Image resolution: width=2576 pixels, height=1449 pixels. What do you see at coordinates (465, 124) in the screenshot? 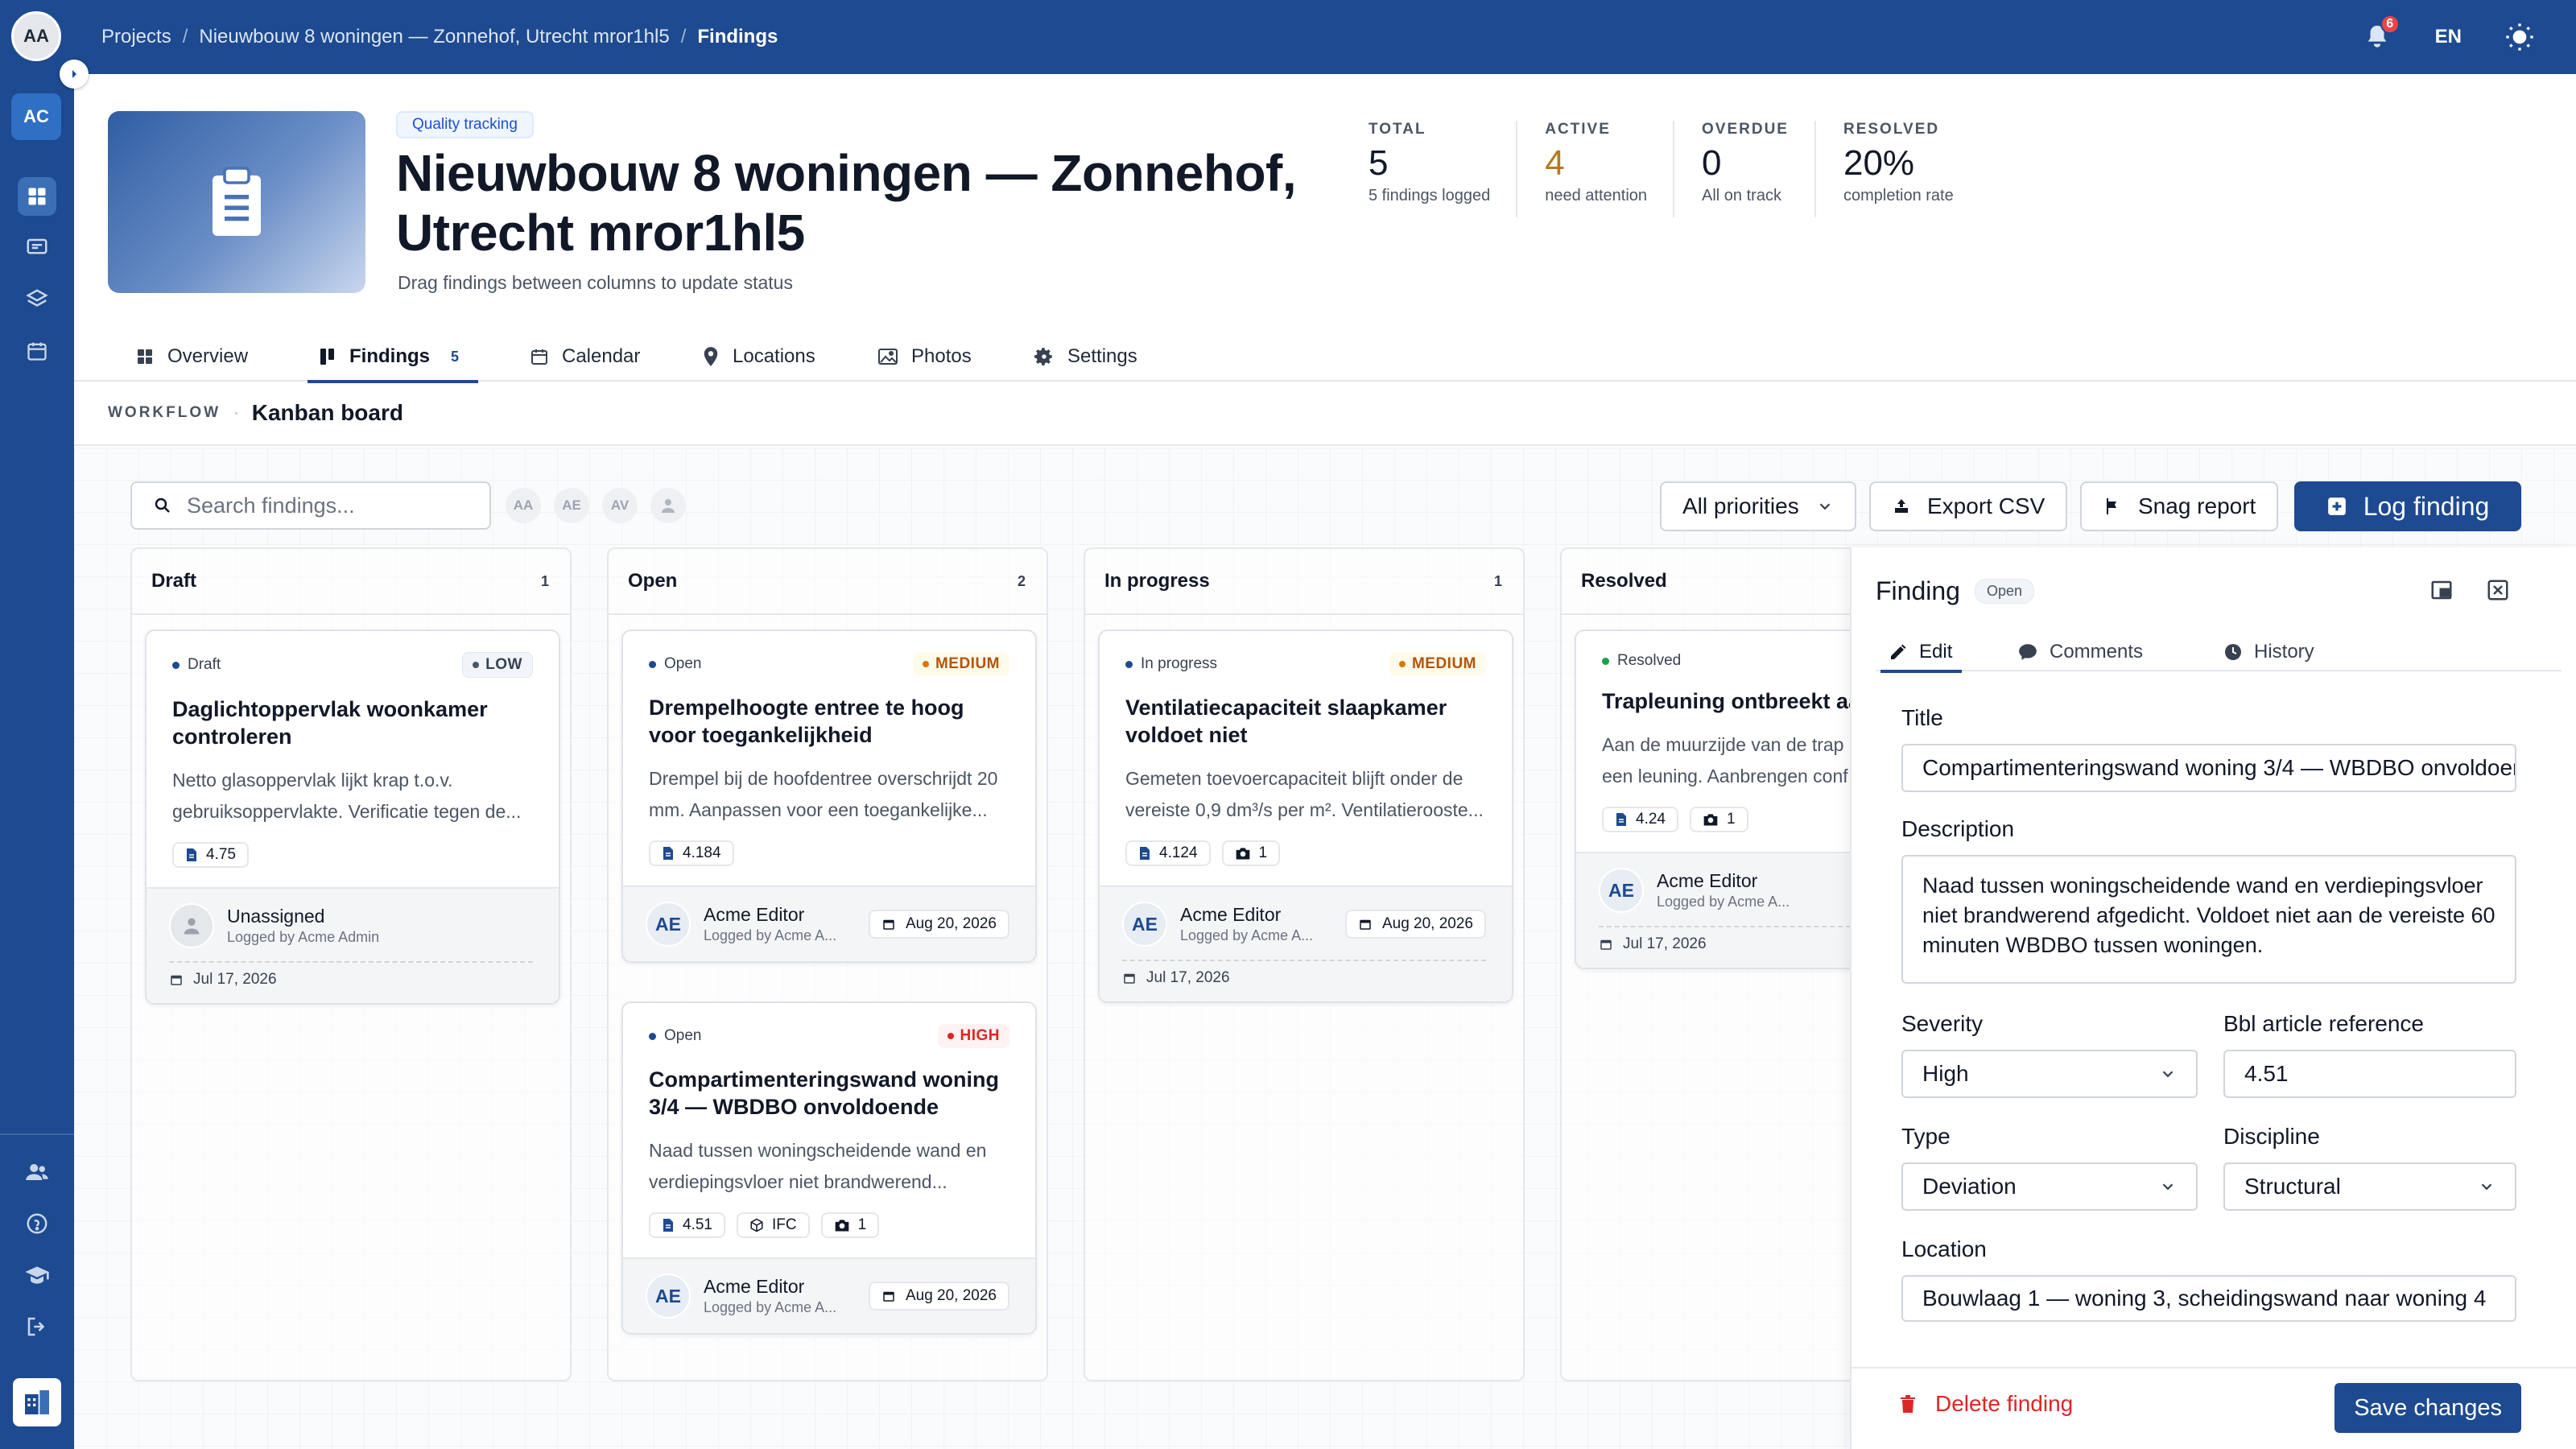
I see `quality-tracking-badge: Quality tracking` at bounding box center [465, 124].